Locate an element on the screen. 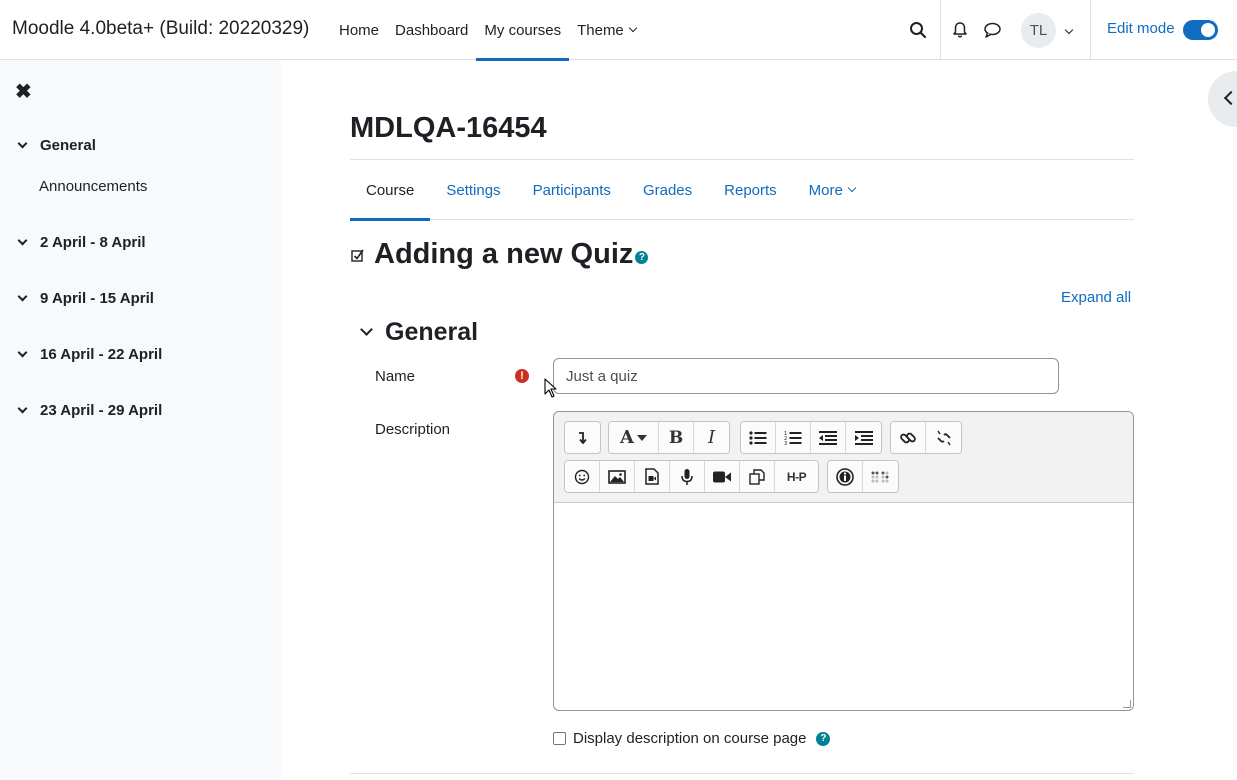 The height and width of the screenshot is (780, 1237). course-title: MDLQA-16454 is located at coordinates (448, 128).